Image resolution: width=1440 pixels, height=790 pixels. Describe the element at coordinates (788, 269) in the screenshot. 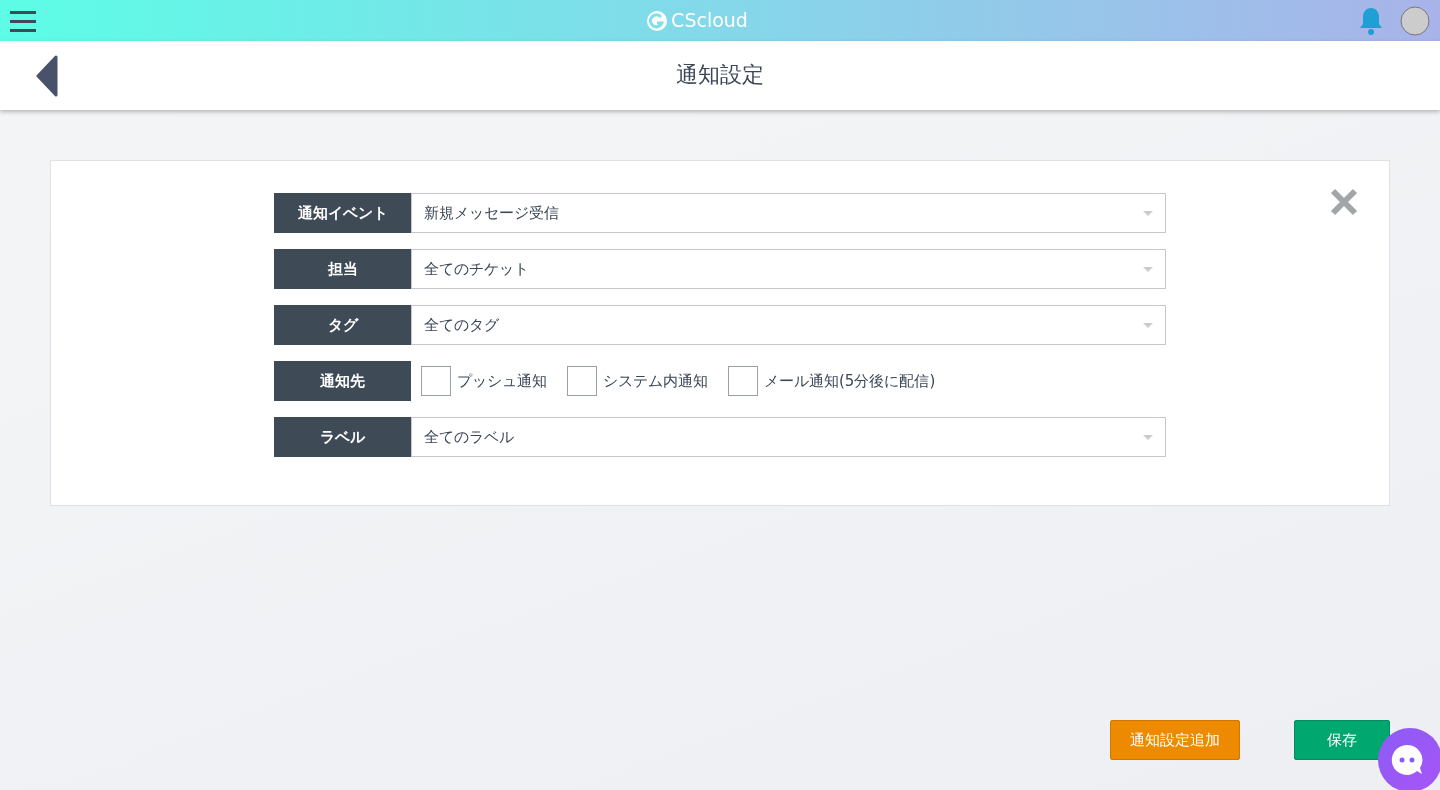

I see `select-field: 全てのチケット` at that location.